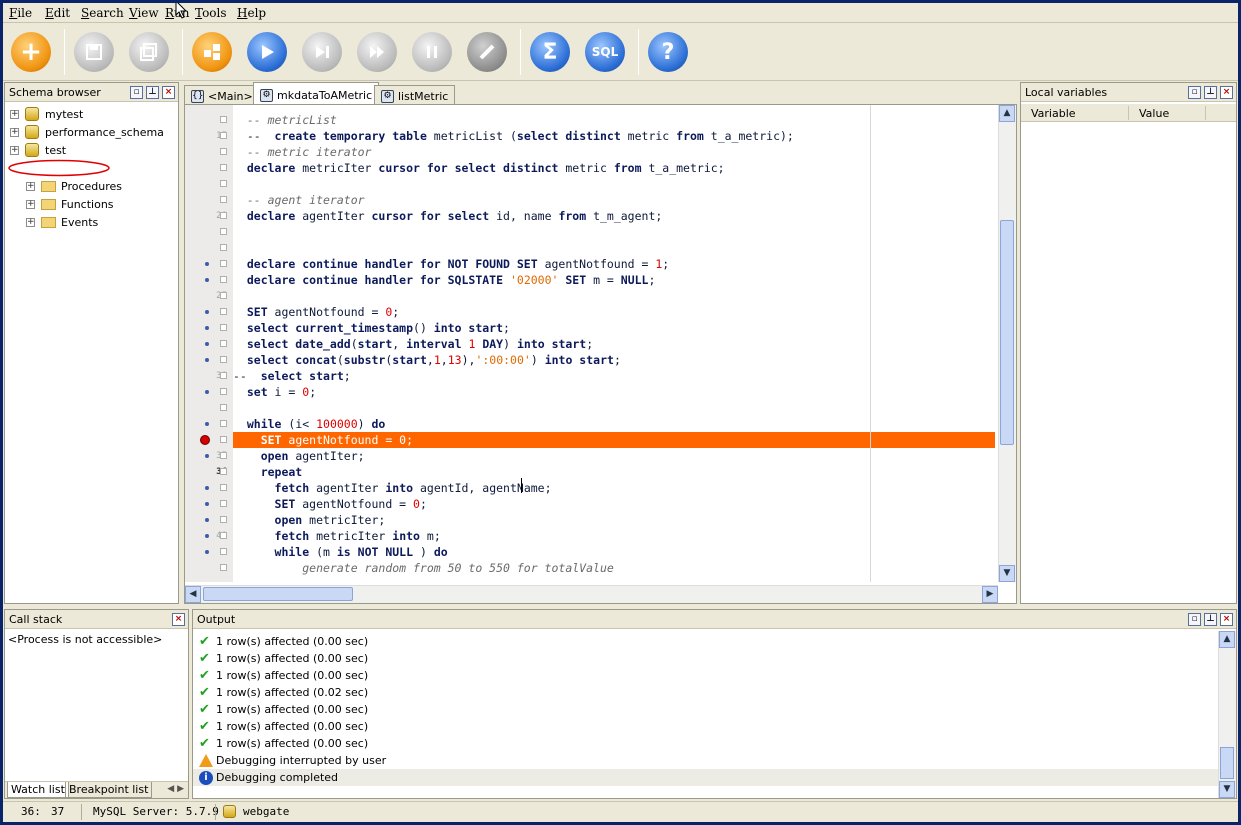 This screenshot has width=1241, height=825. What do you see at coordinates (209, 472) in the screenshot?
I see `gutter-line: 36` at bounding box center [209, 472].